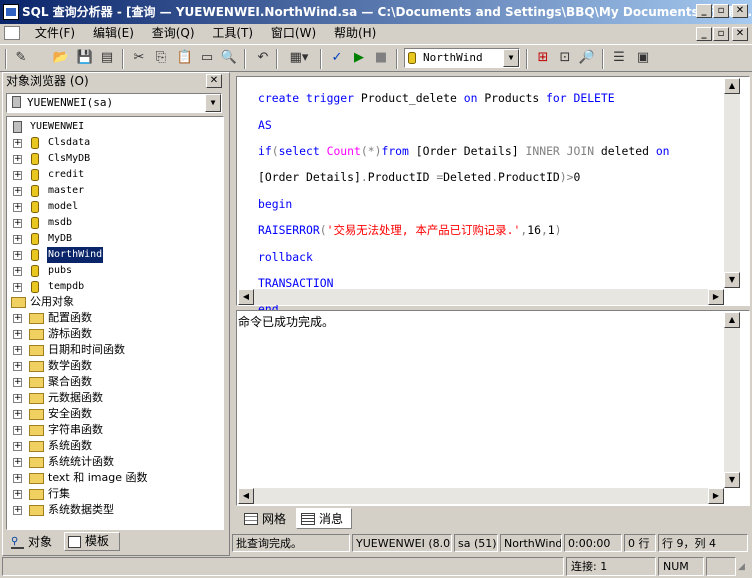 The width and height of the screenshot is (752, 578). What do you see at coordinates (381, 58) in the screenshot?
I see `stop-icon: ■` at bounding box center [381, 58].